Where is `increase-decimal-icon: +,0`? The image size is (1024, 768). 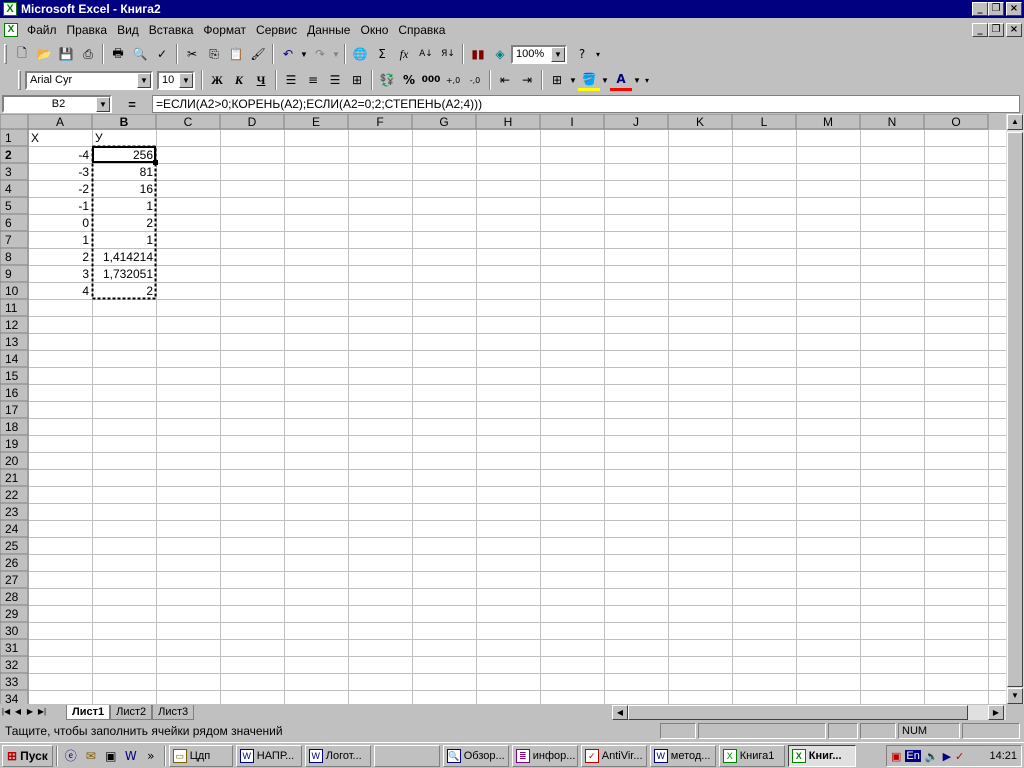
increase-decimal-icon: +,0 is located at coordinates (453, 80).